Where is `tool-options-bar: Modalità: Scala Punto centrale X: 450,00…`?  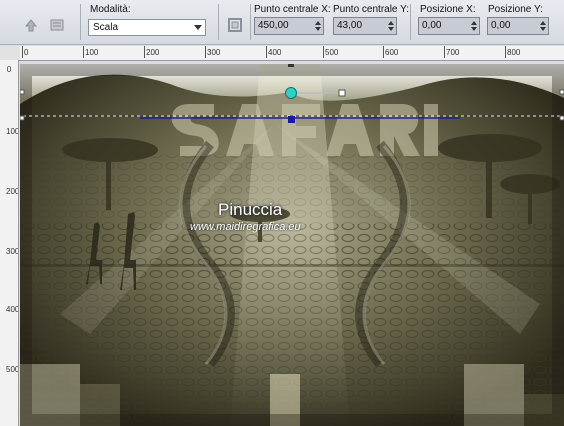
tool-options-bar: Modalità: Scala Punto centrale X: 450,00… is located at coordinates (282, 22).